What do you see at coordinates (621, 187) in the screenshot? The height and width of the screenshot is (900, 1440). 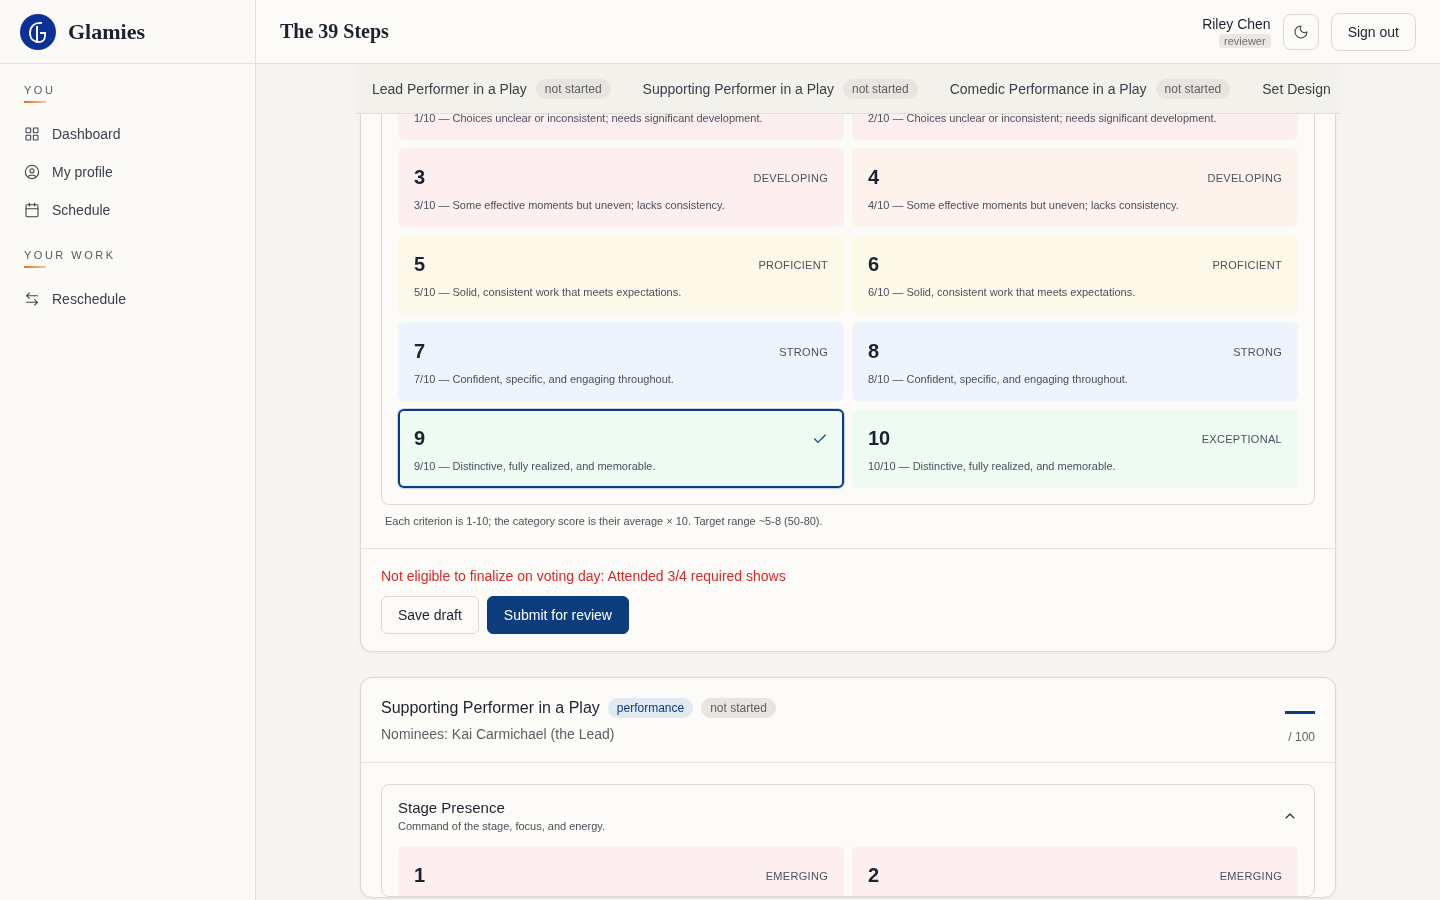 I see `score-option: 3 DEVELOPING 3/10 — Some effective moments but uneven; lacks consistency.` at bounding box center [621, 187].